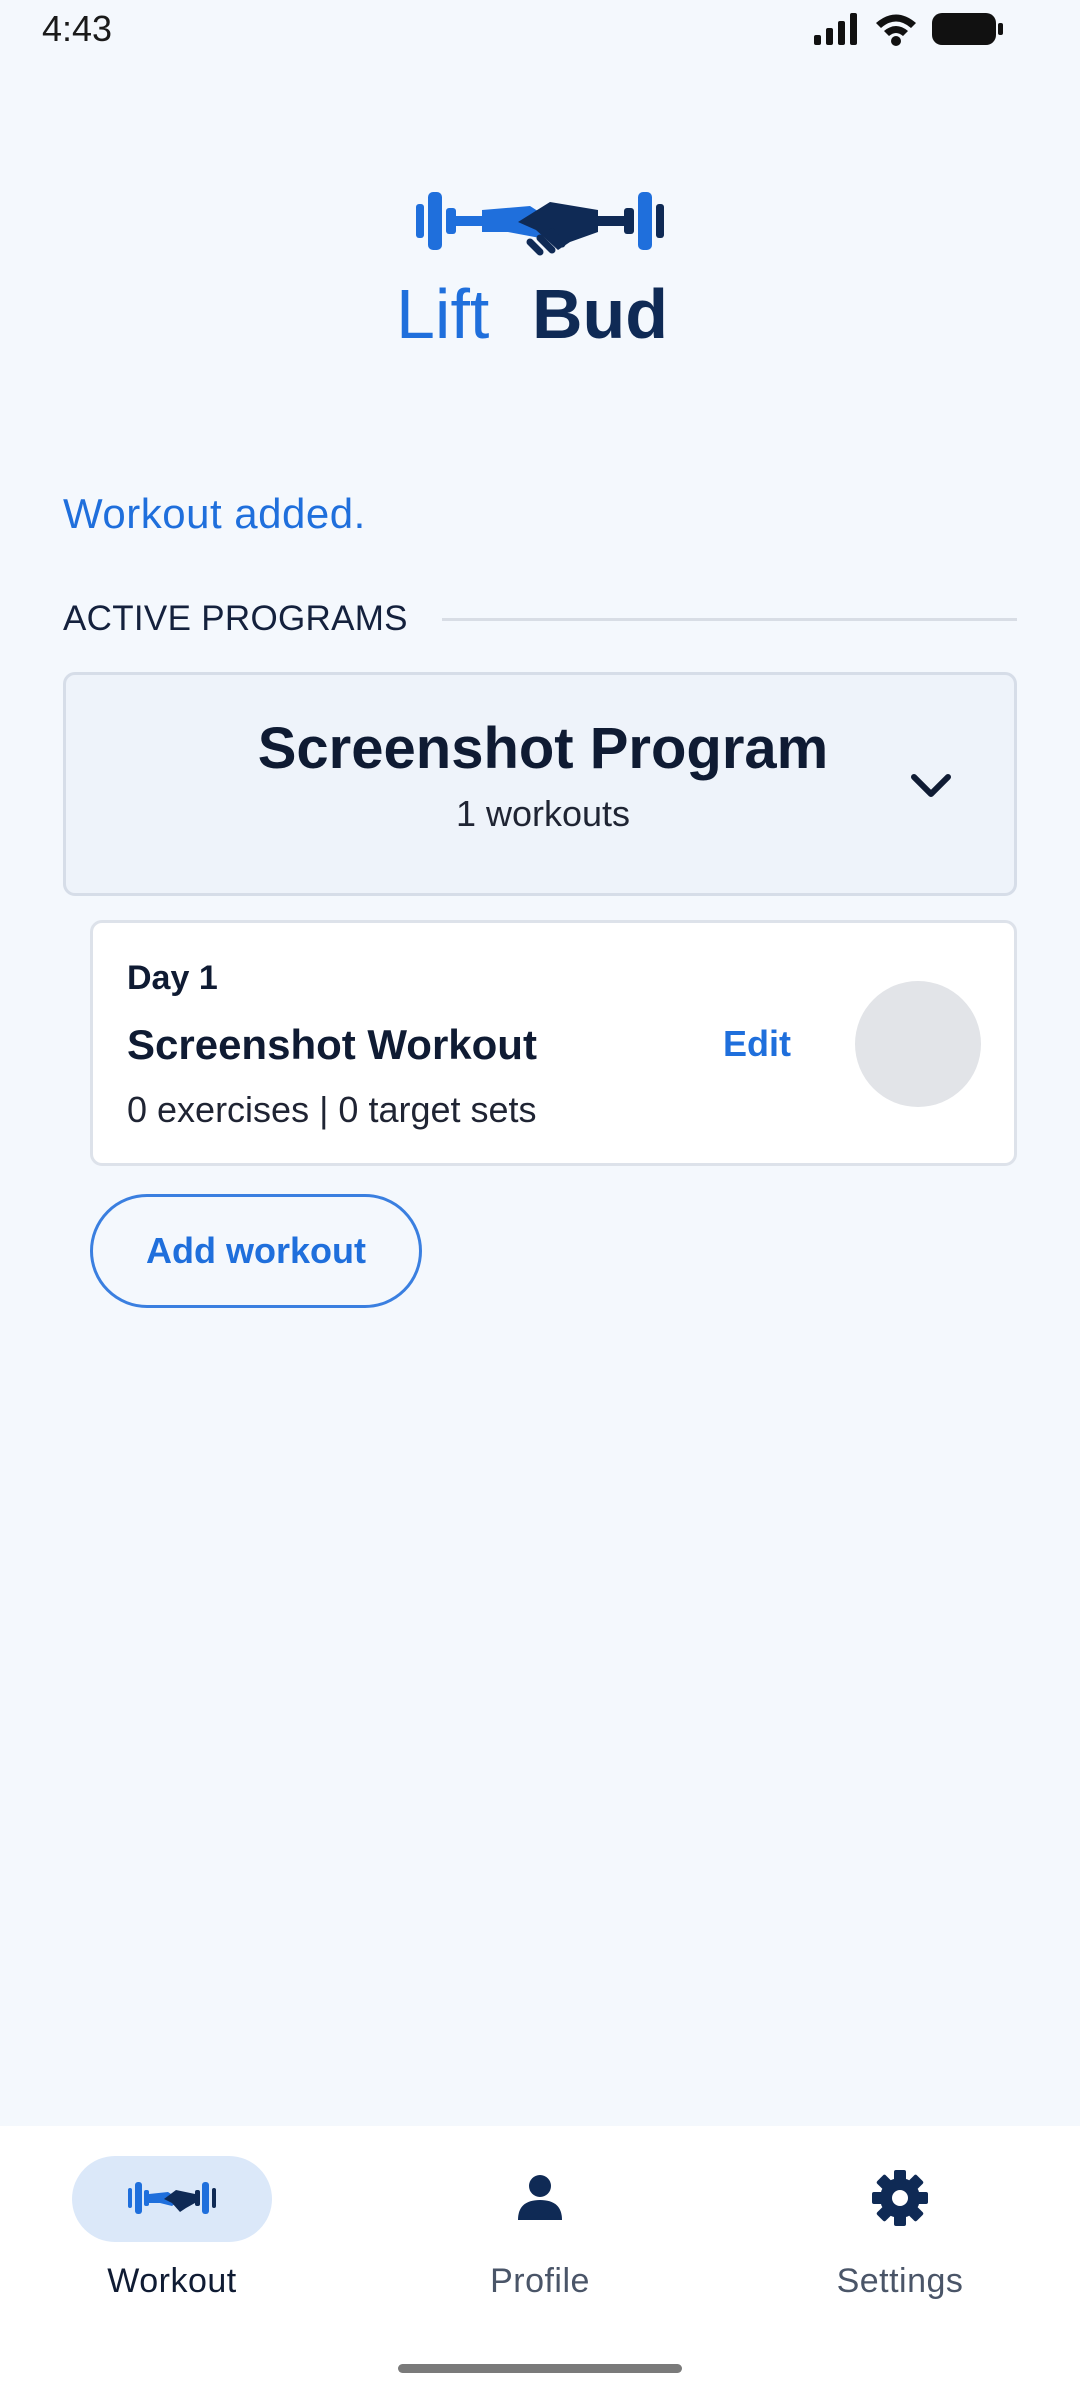  I want to click on workout-name: Screenshot Workout, so click(332, 1044).